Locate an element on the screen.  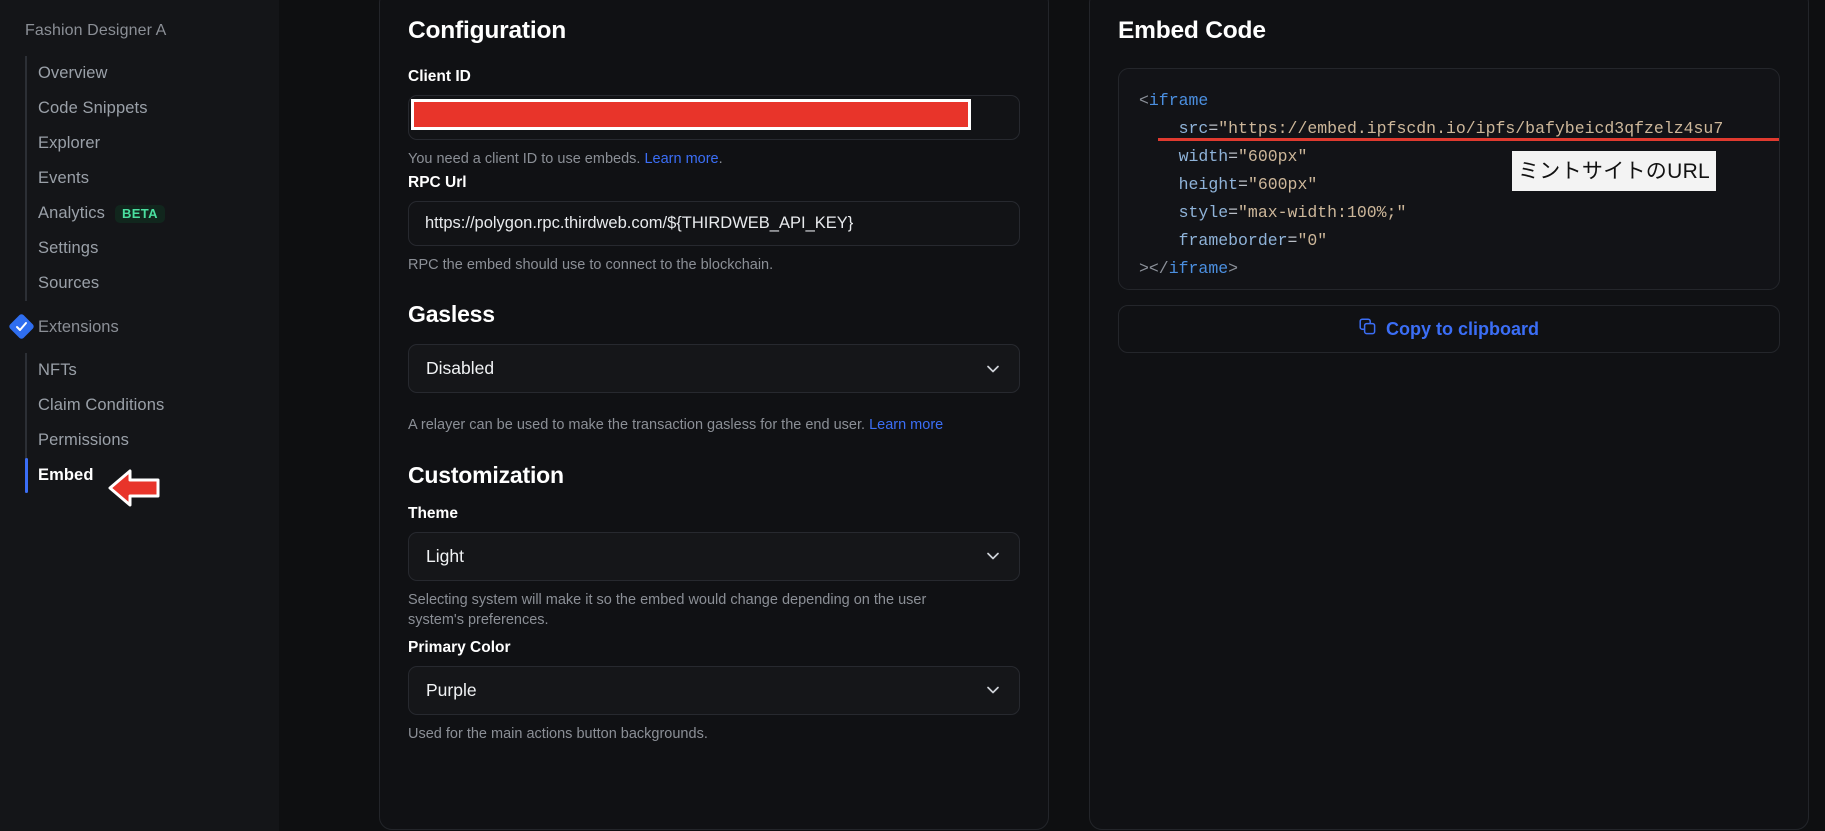
sidebar-item-permissions: Permissions is located at coordinates (139, 440).